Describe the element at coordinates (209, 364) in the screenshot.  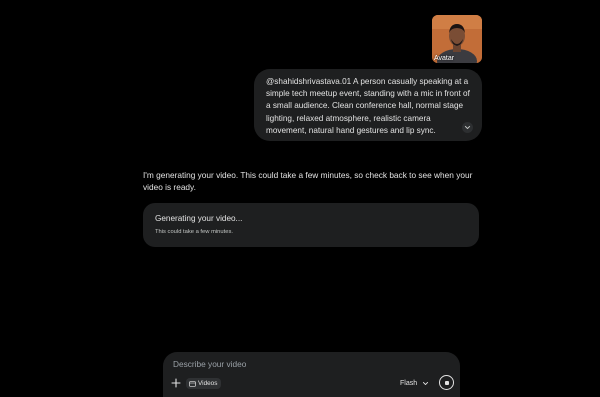
I see `prompt-input: Describe your video` at that location.